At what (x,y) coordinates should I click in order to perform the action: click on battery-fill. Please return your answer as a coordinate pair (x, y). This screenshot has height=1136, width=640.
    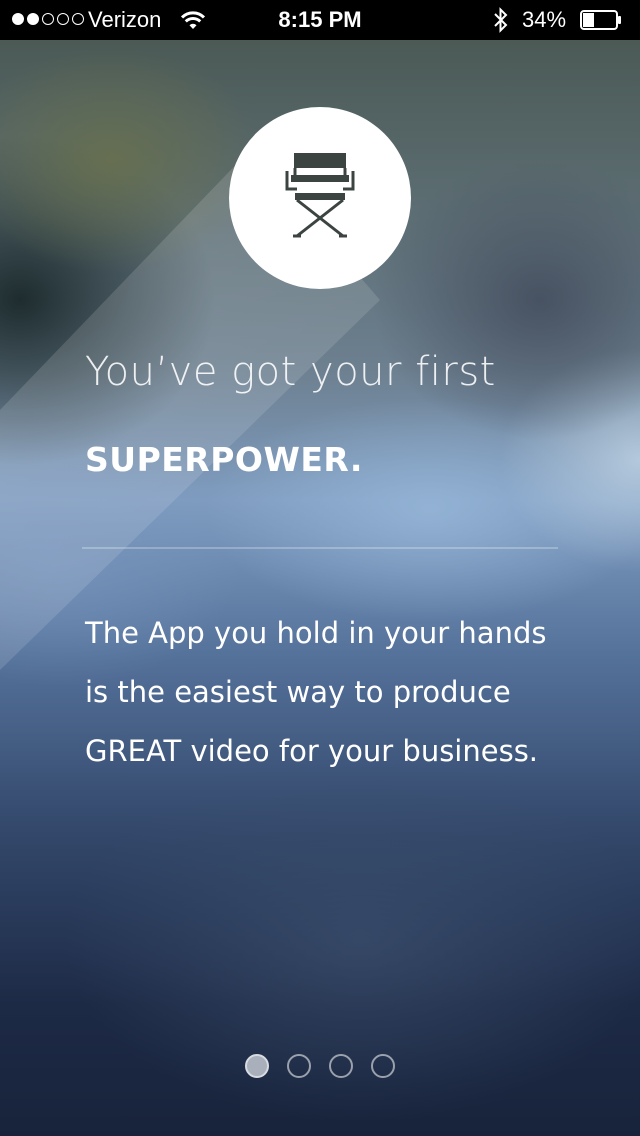
    Looking at the image, I should click on (588, 20).